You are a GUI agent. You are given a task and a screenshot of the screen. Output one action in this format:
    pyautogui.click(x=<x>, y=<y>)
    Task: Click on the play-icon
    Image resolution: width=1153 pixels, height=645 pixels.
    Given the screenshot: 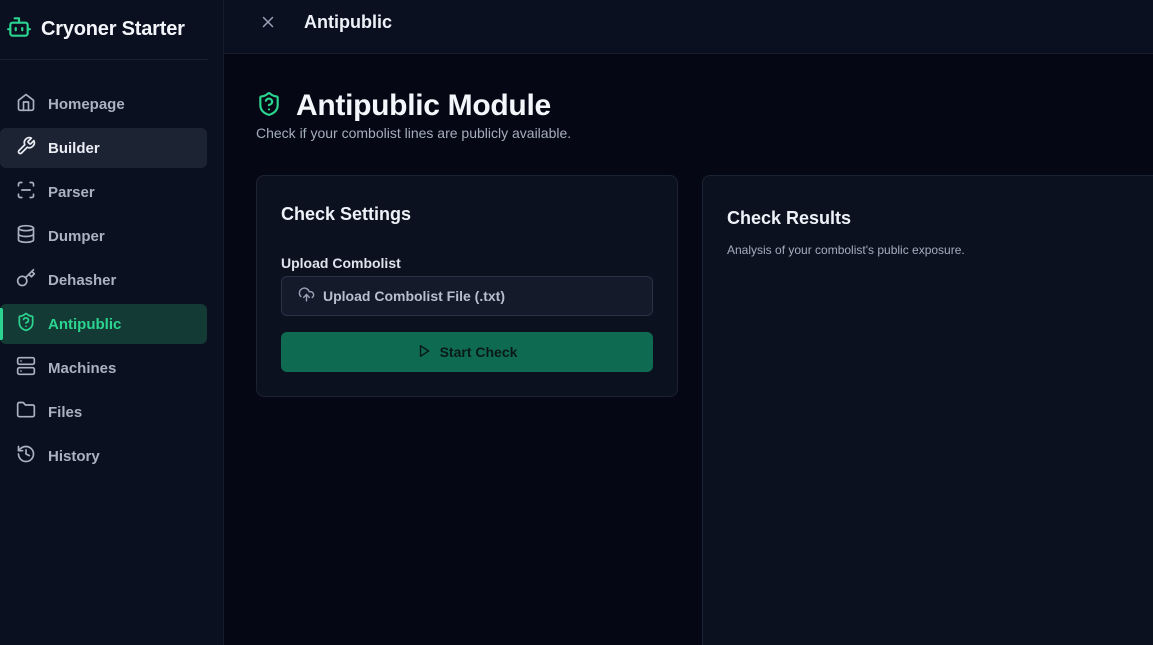 What is the action you would take?
    pyautogui.click(x=424, y=352)
    